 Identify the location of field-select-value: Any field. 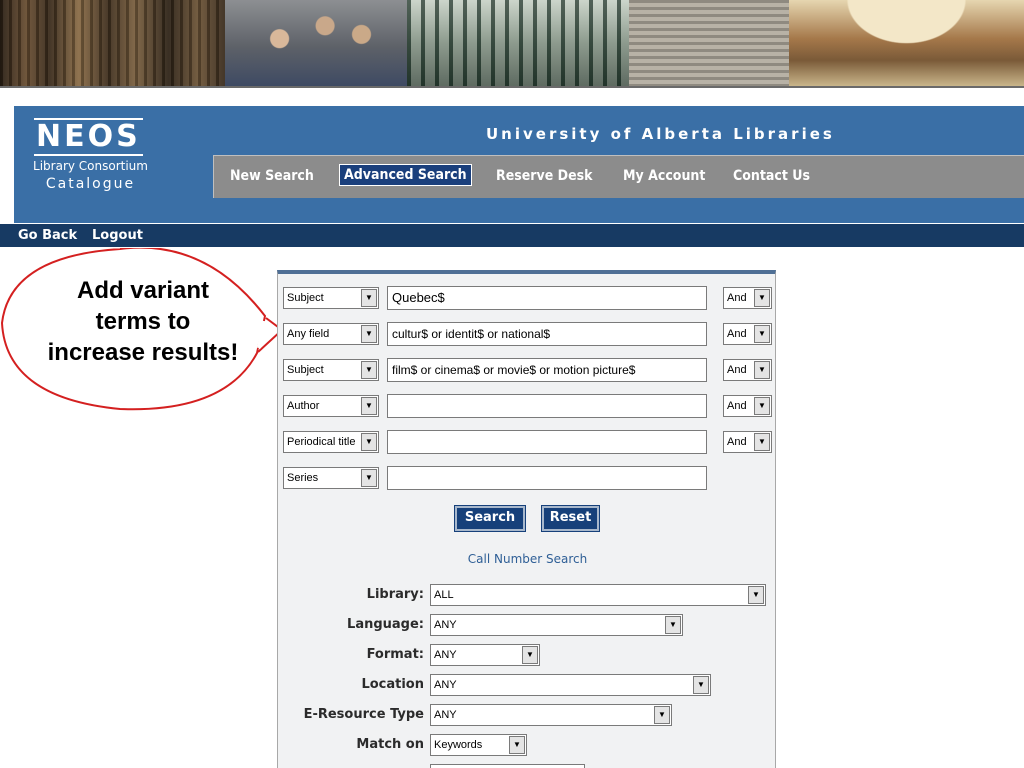
(308, 334).